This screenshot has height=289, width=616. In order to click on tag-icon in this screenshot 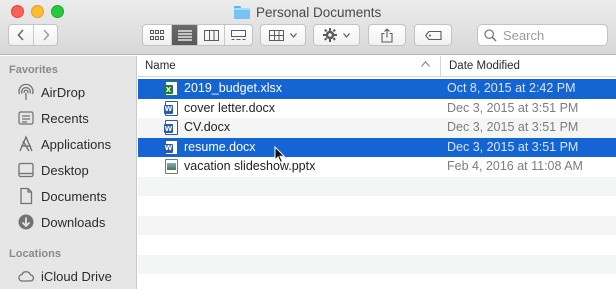, I will do `click(433, 35)`.